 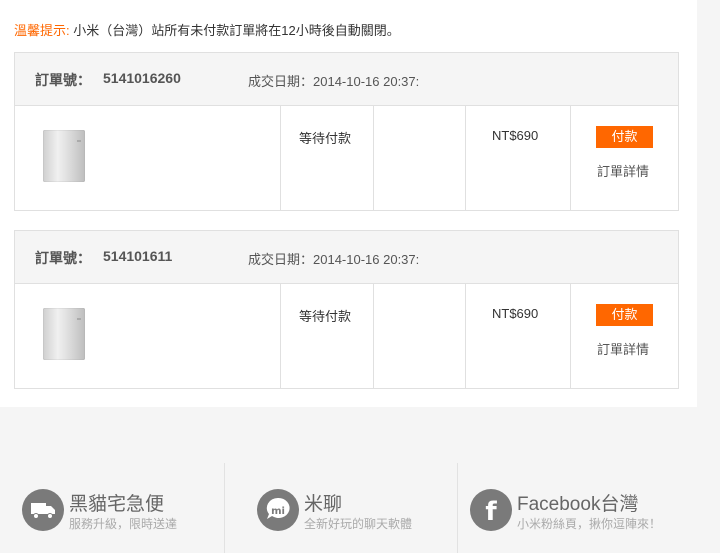 What do you see at coordinates (123, 524) in the screenshot?
I see `footer-subtitle: 服務升級，限時送達` at bounding box center [123, 524].